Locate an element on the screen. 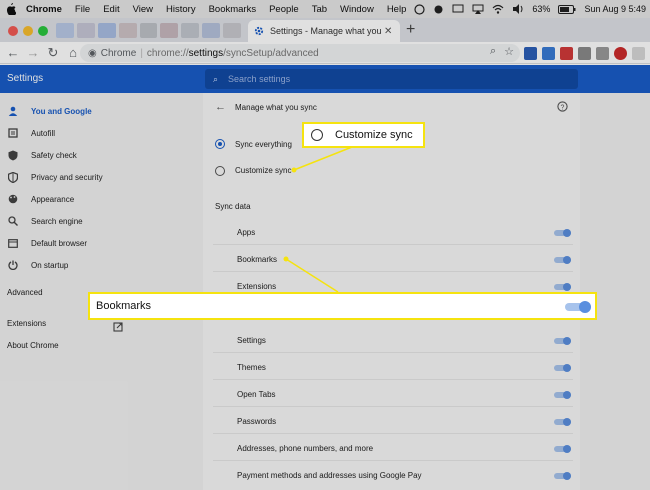 Image resolution: width=650 pixels, height=490 pixels. bookmarks-toggle is located at coordinates (562, 260).